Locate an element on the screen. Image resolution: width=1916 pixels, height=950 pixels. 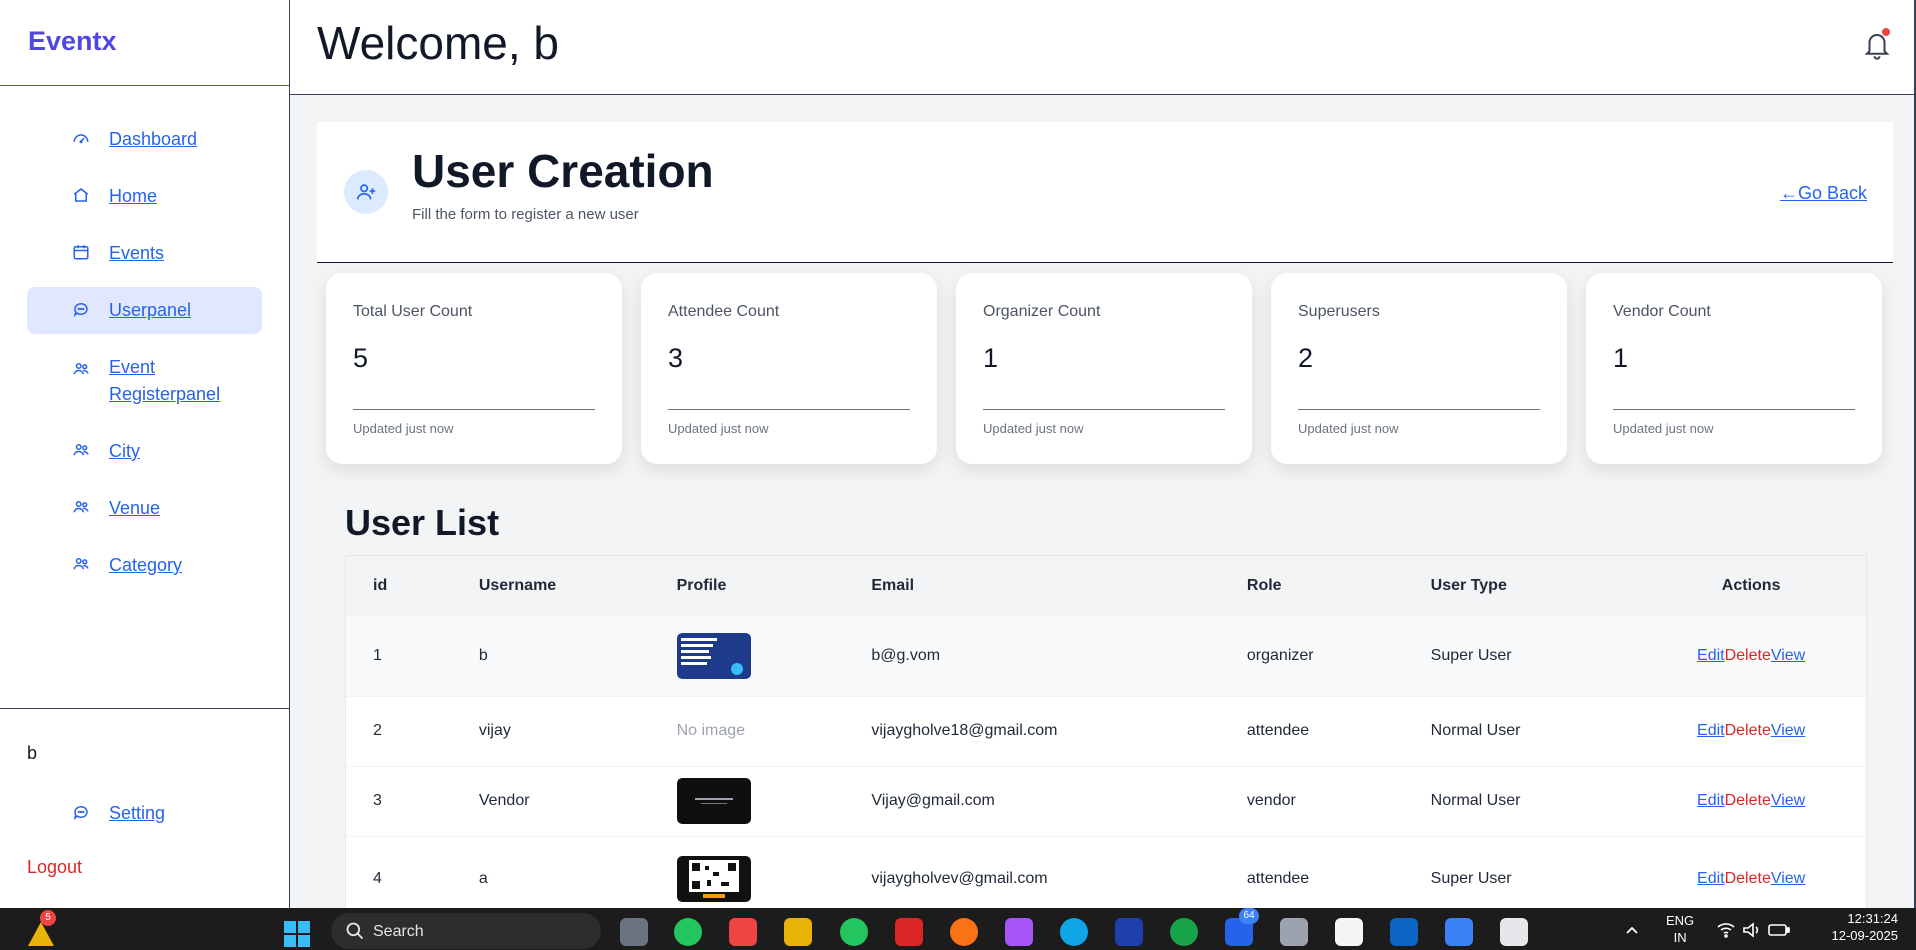
cell-username: vijay is located at coordinates (494, 730).